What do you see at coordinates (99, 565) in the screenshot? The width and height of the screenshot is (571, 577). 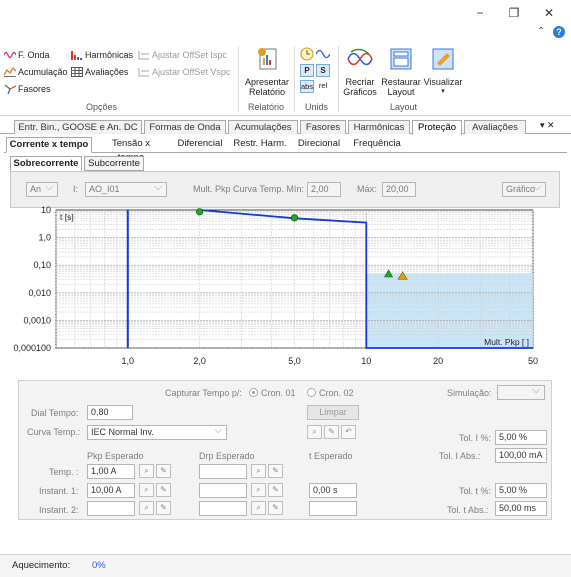 I see `status-value: 0%` at bounding box center [99, 565].